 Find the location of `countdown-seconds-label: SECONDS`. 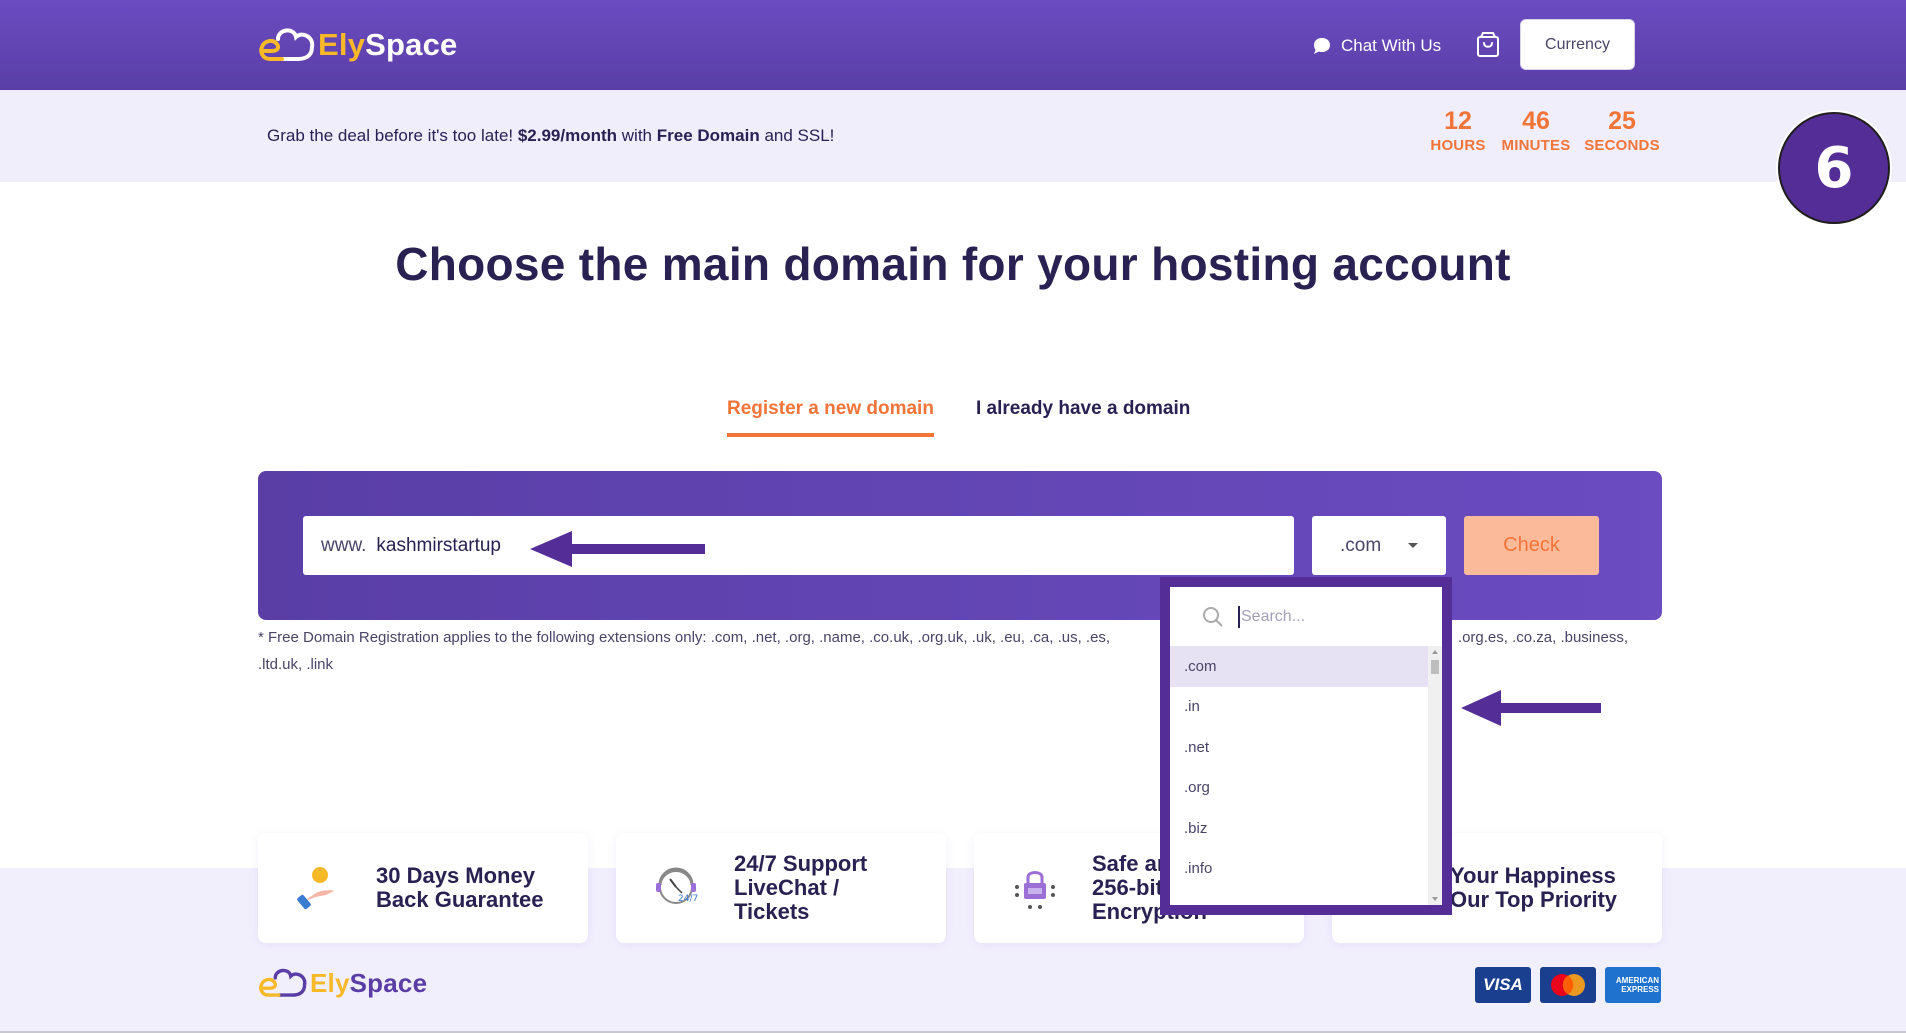

countdown-seconds-label: SECONDS is located at coordinates (1622, 145).